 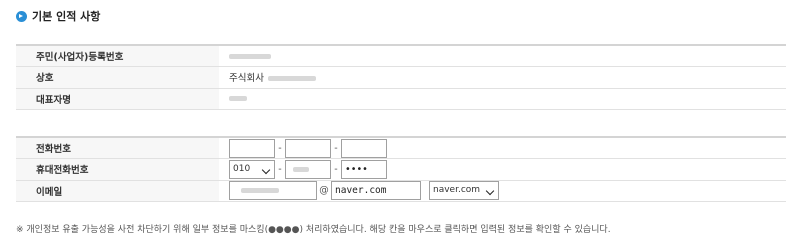 I want to click on mobile-part3-input: ••••, so click(x=364, y=169).